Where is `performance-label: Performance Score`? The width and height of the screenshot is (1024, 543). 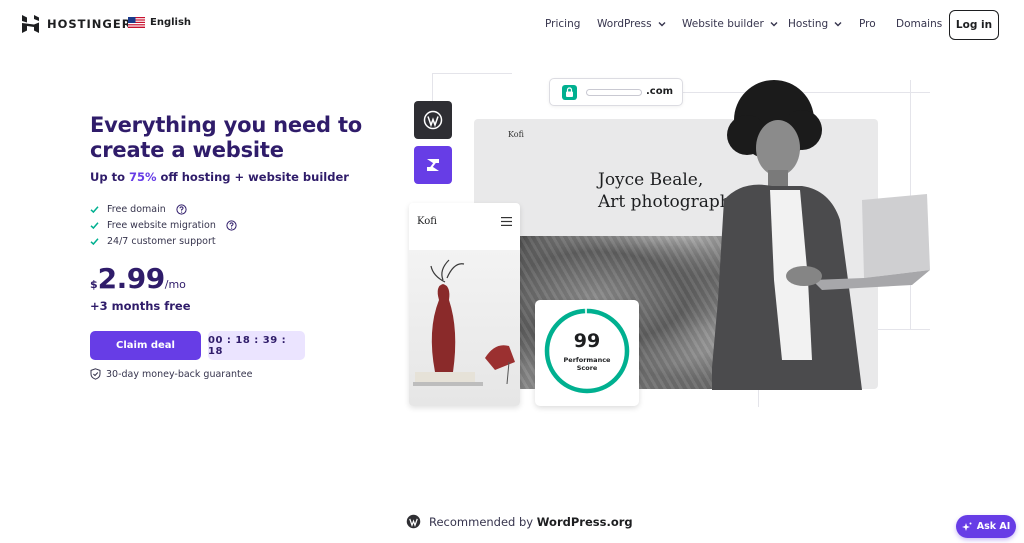 performance-label: Performance Score is located at coordinates (587, 364).